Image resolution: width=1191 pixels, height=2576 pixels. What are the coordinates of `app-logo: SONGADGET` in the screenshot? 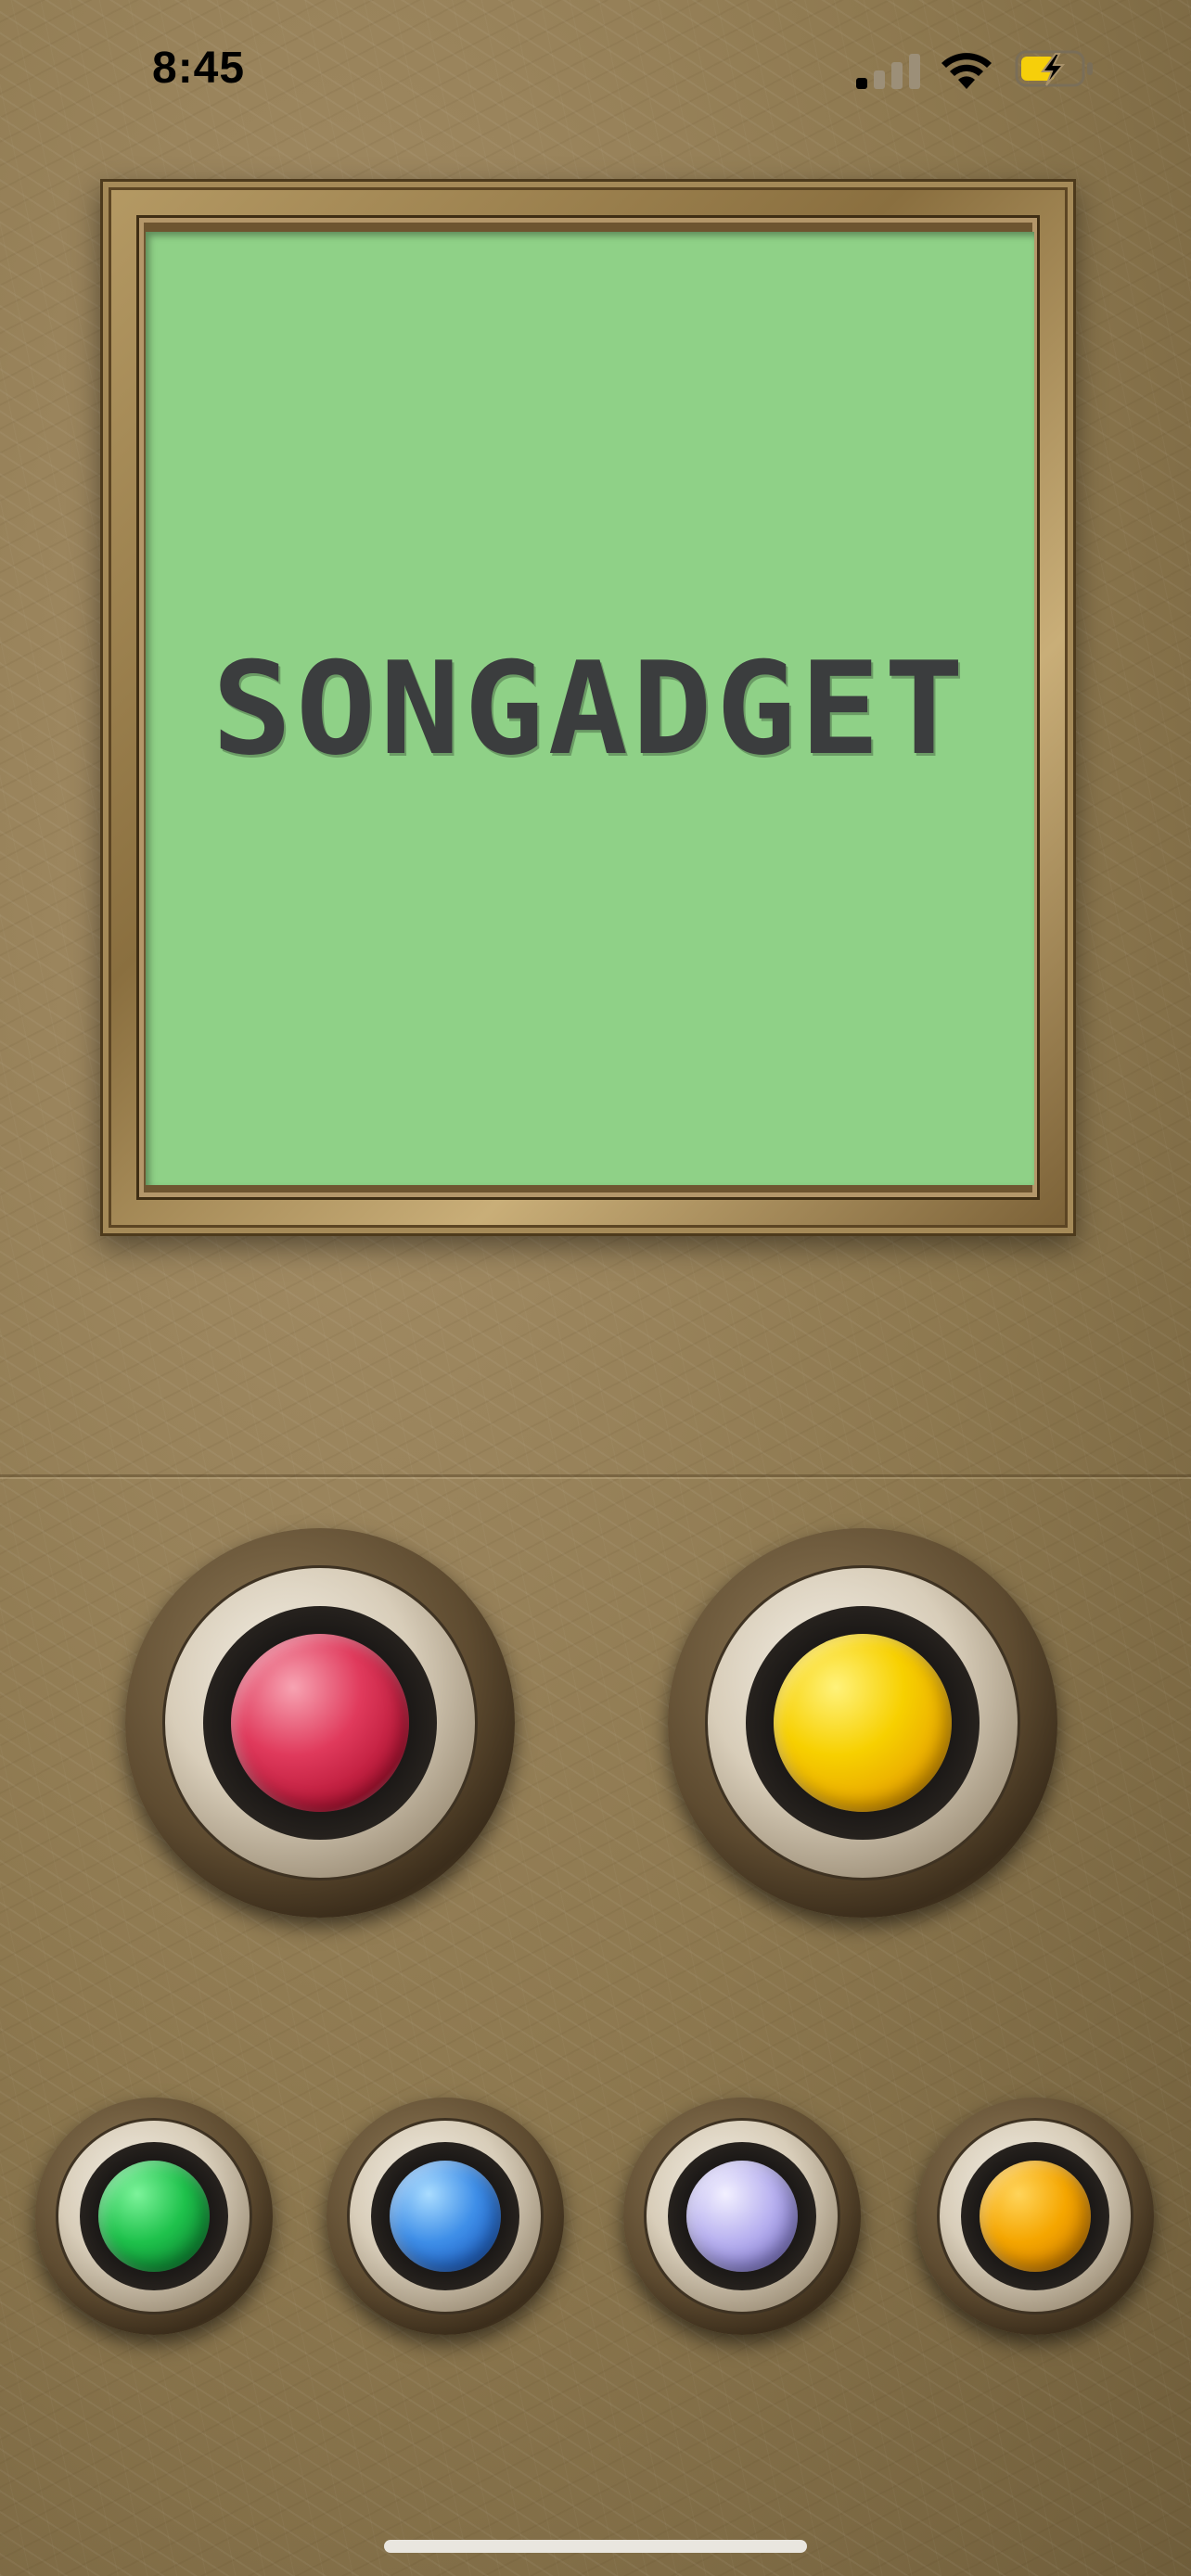 It's located at (589, 709).